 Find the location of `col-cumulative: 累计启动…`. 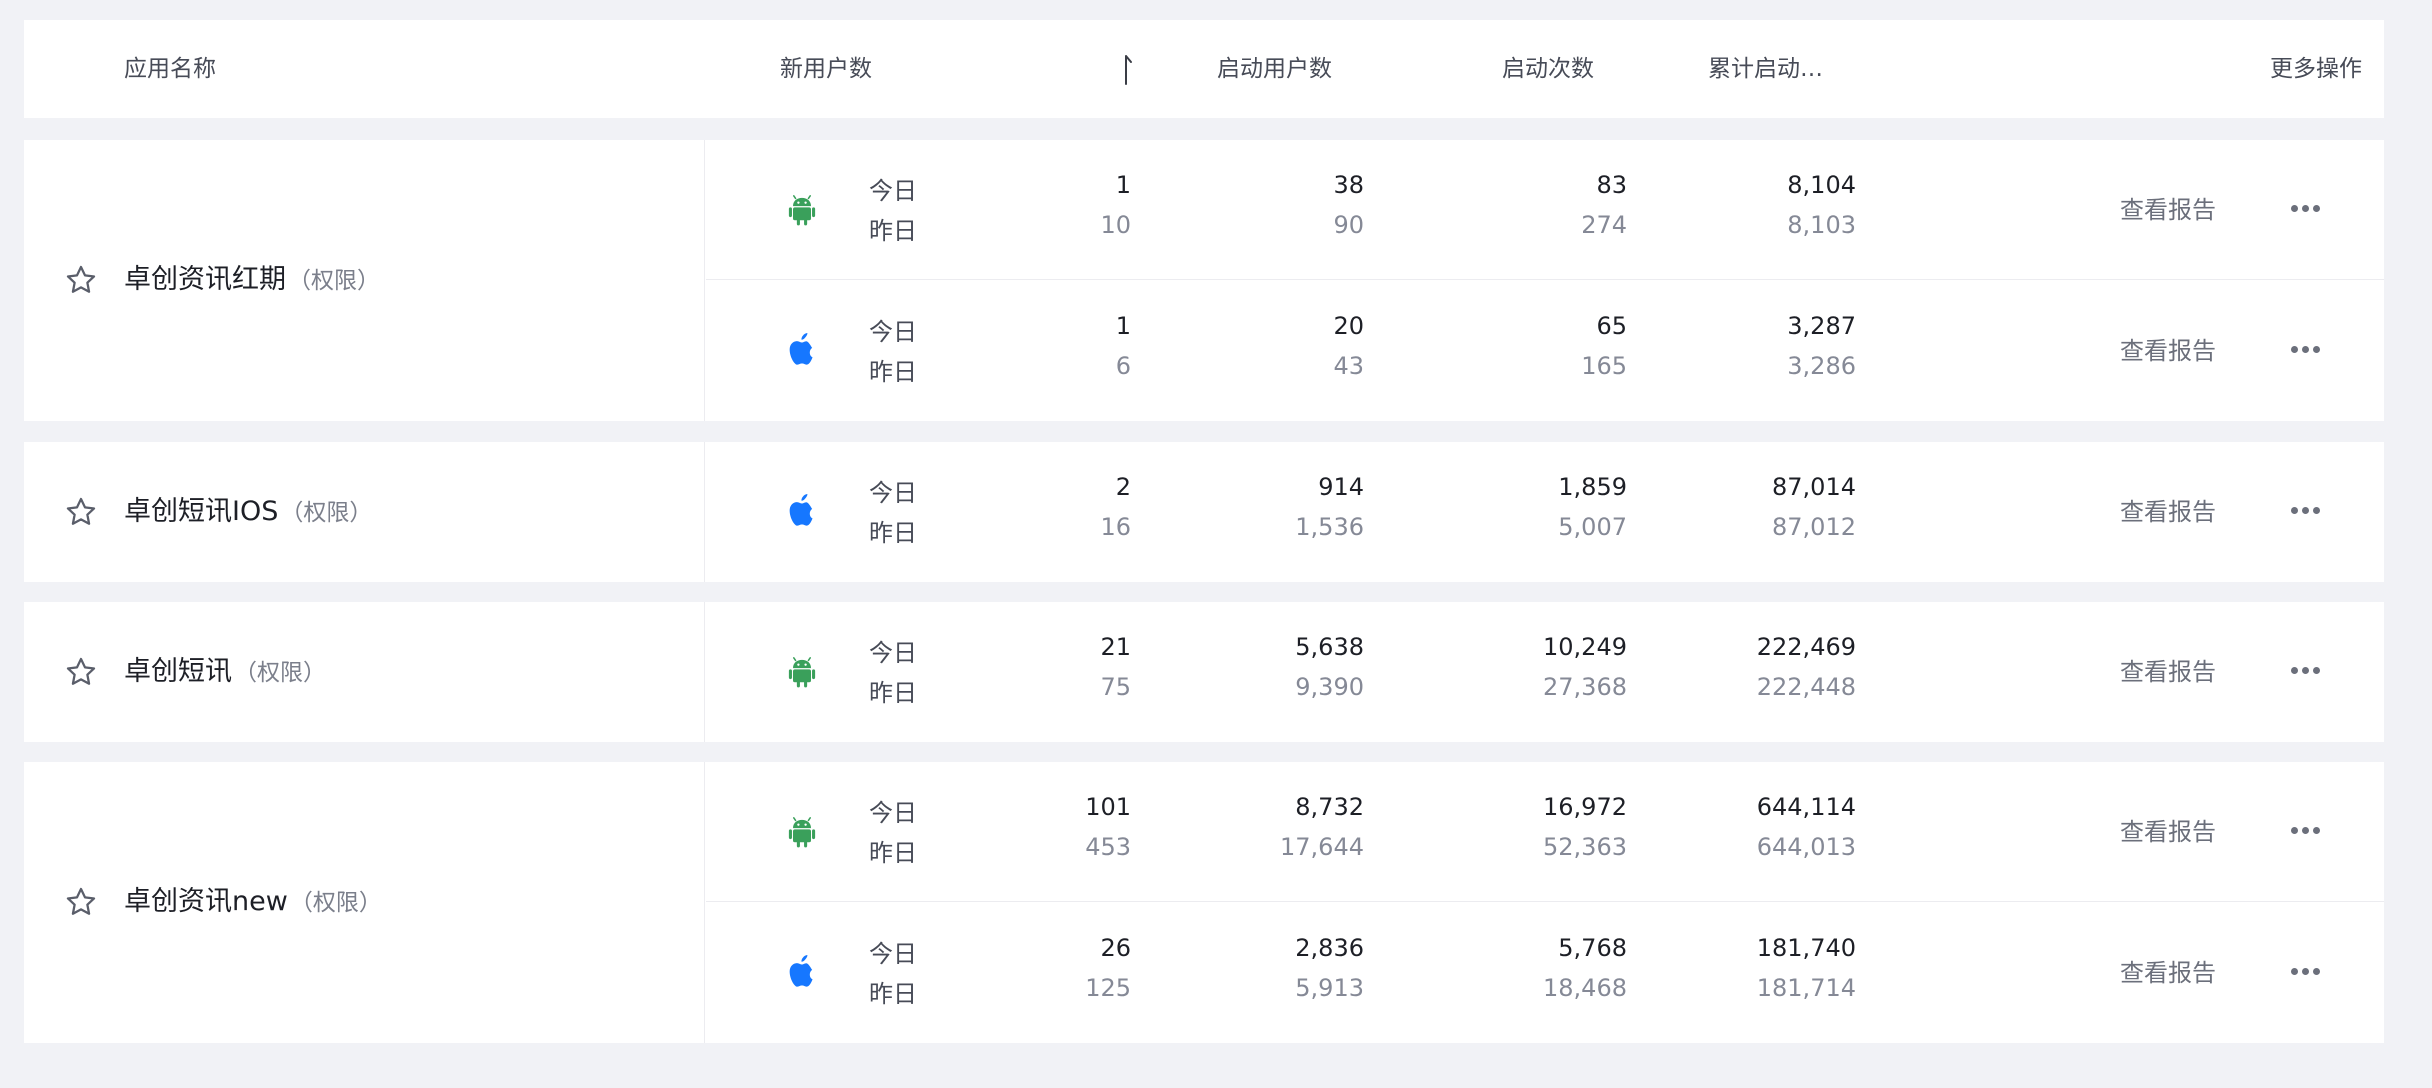

col-cumulative: 累计启动… is located at coordinates (1743, 69).